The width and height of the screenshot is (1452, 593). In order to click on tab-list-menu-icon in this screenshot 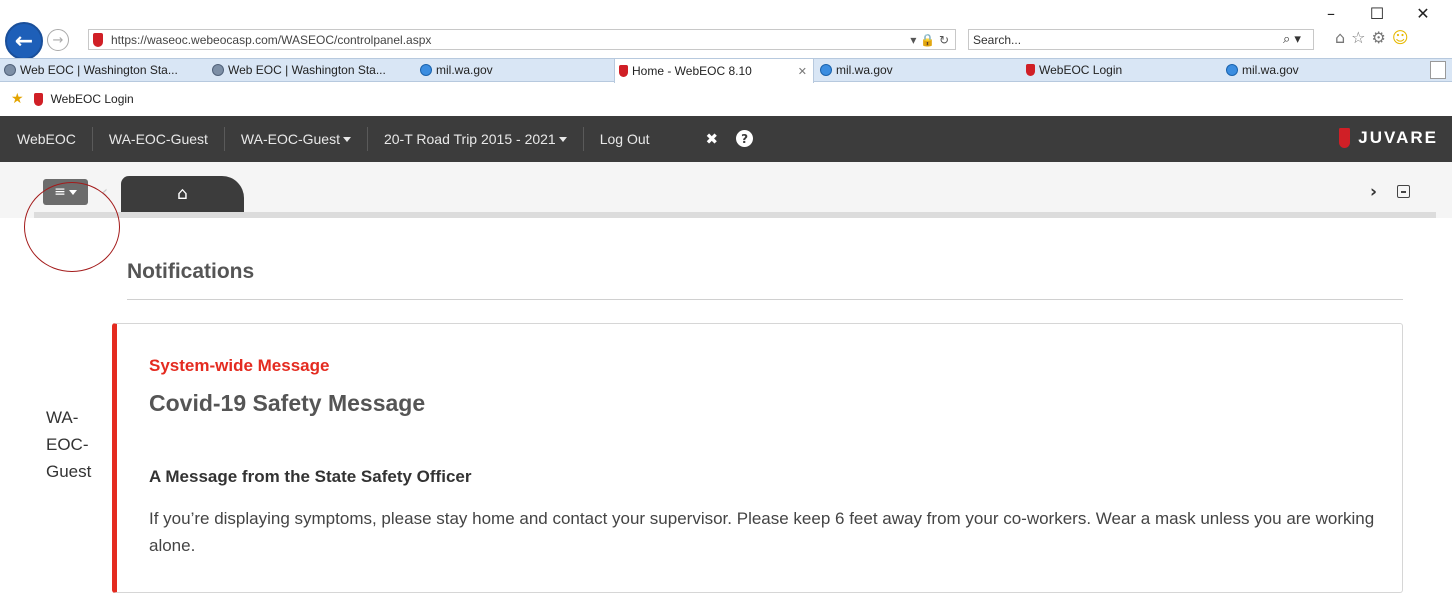, I will do `click(1403, 191)`.